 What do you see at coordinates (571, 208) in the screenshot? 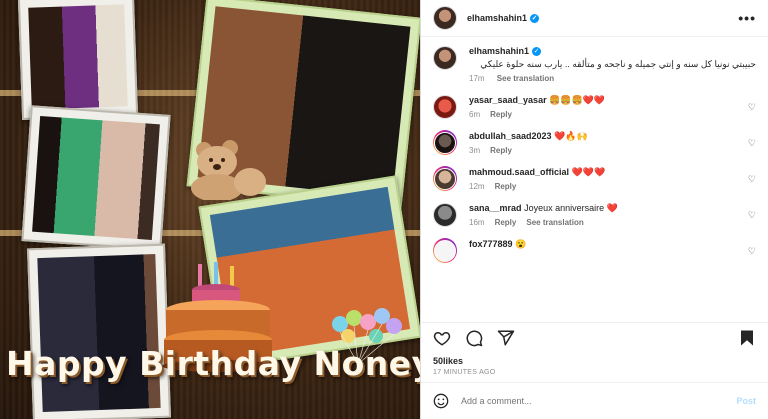
I see `comment-text: Joyeux anniversaire ❤️` at bounding box center [571, 208].